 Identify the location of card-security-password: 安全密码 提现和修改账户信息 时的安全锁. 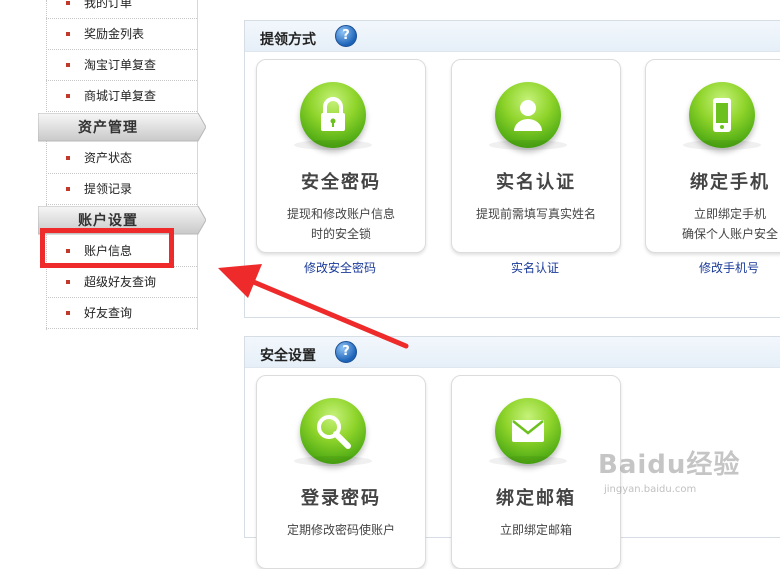
(341, 156).